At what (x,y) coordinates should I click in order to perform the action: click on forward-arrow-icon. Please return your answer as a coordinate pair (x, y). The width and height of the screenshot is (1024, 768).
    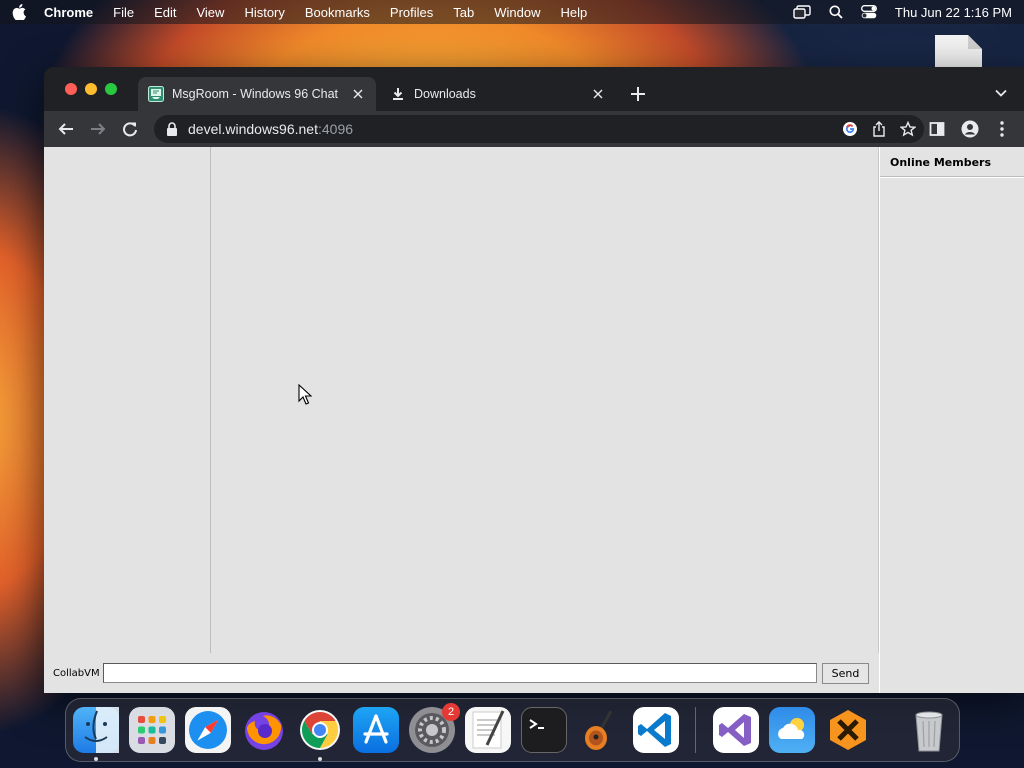
    Looking at the image, I should click on (98, 129).